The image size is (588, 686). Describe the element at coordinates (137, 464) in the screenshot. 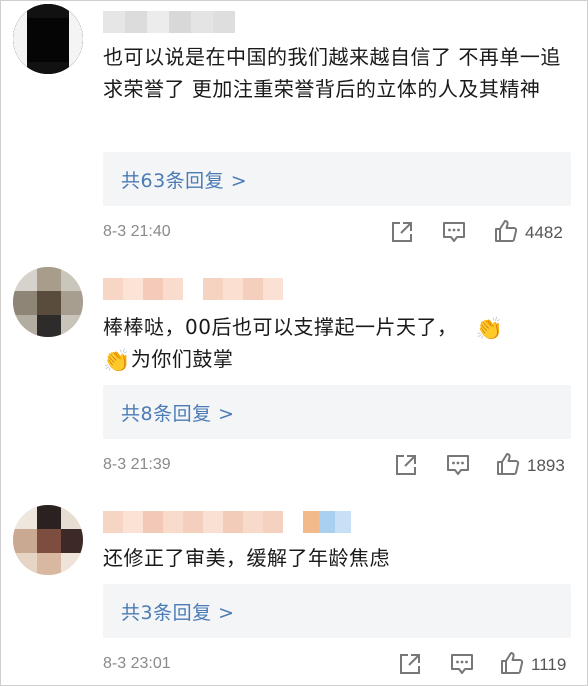

I see `timestamp: 8-3 21:39` at that location.